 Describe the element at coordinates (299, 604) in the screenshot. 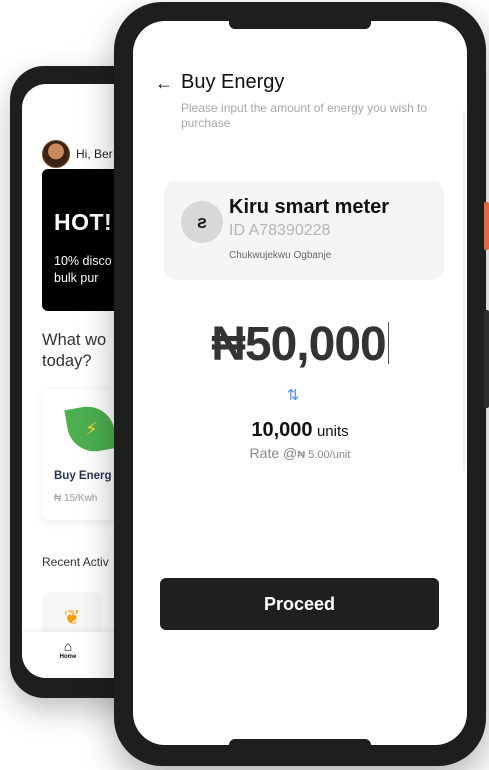

I see `proceed-button: Proceed` at that location.